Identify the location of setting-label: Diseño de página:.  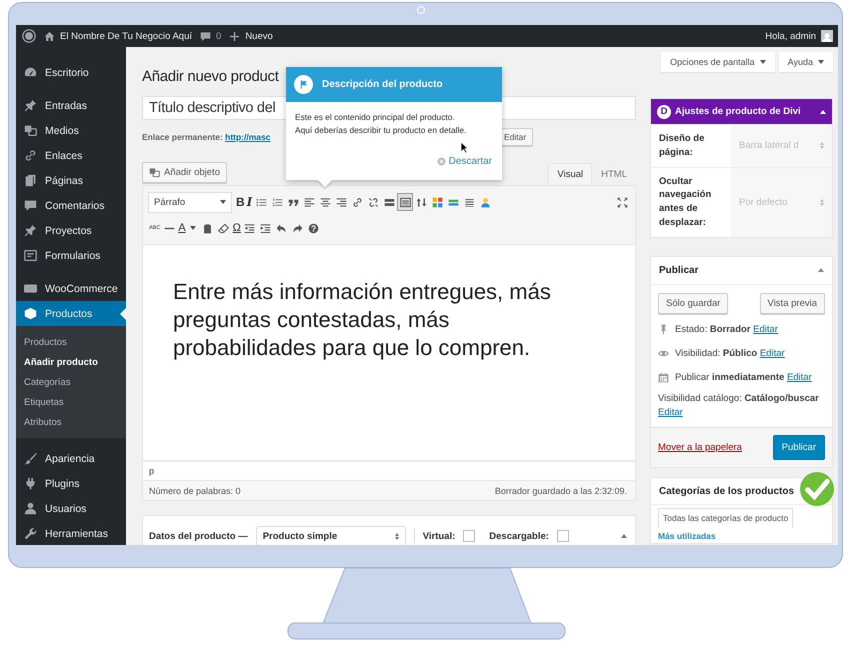
(682, 146).